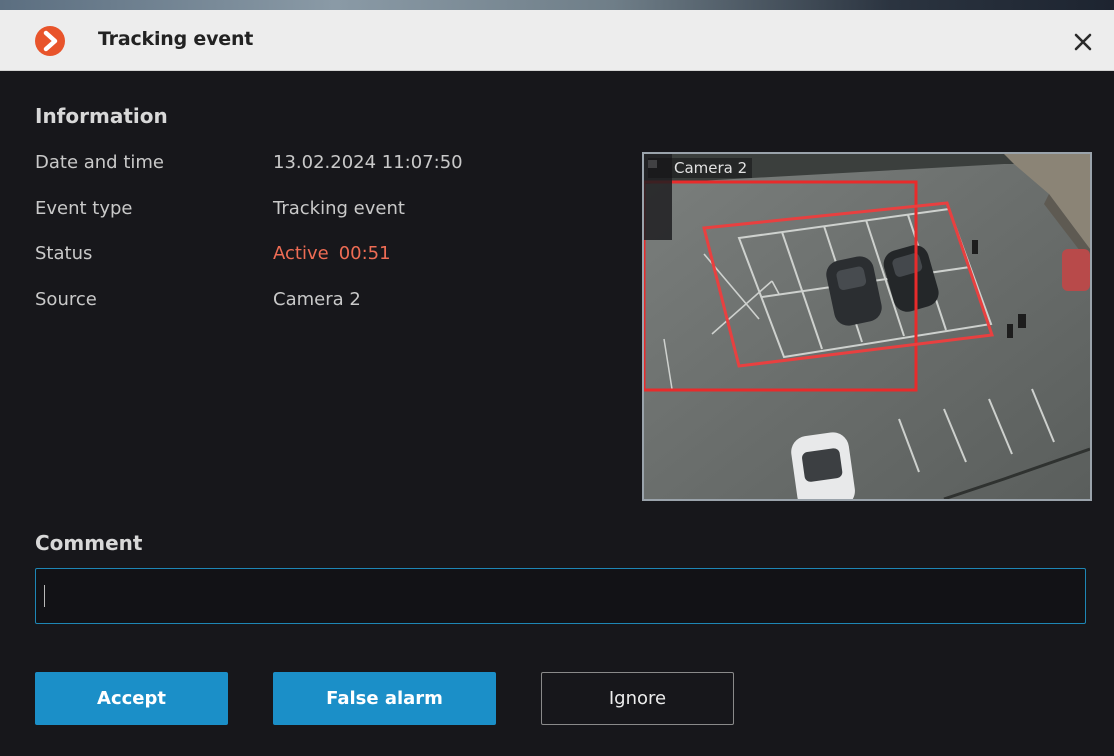  I want to click on source-label: Source, so click(66, 299).